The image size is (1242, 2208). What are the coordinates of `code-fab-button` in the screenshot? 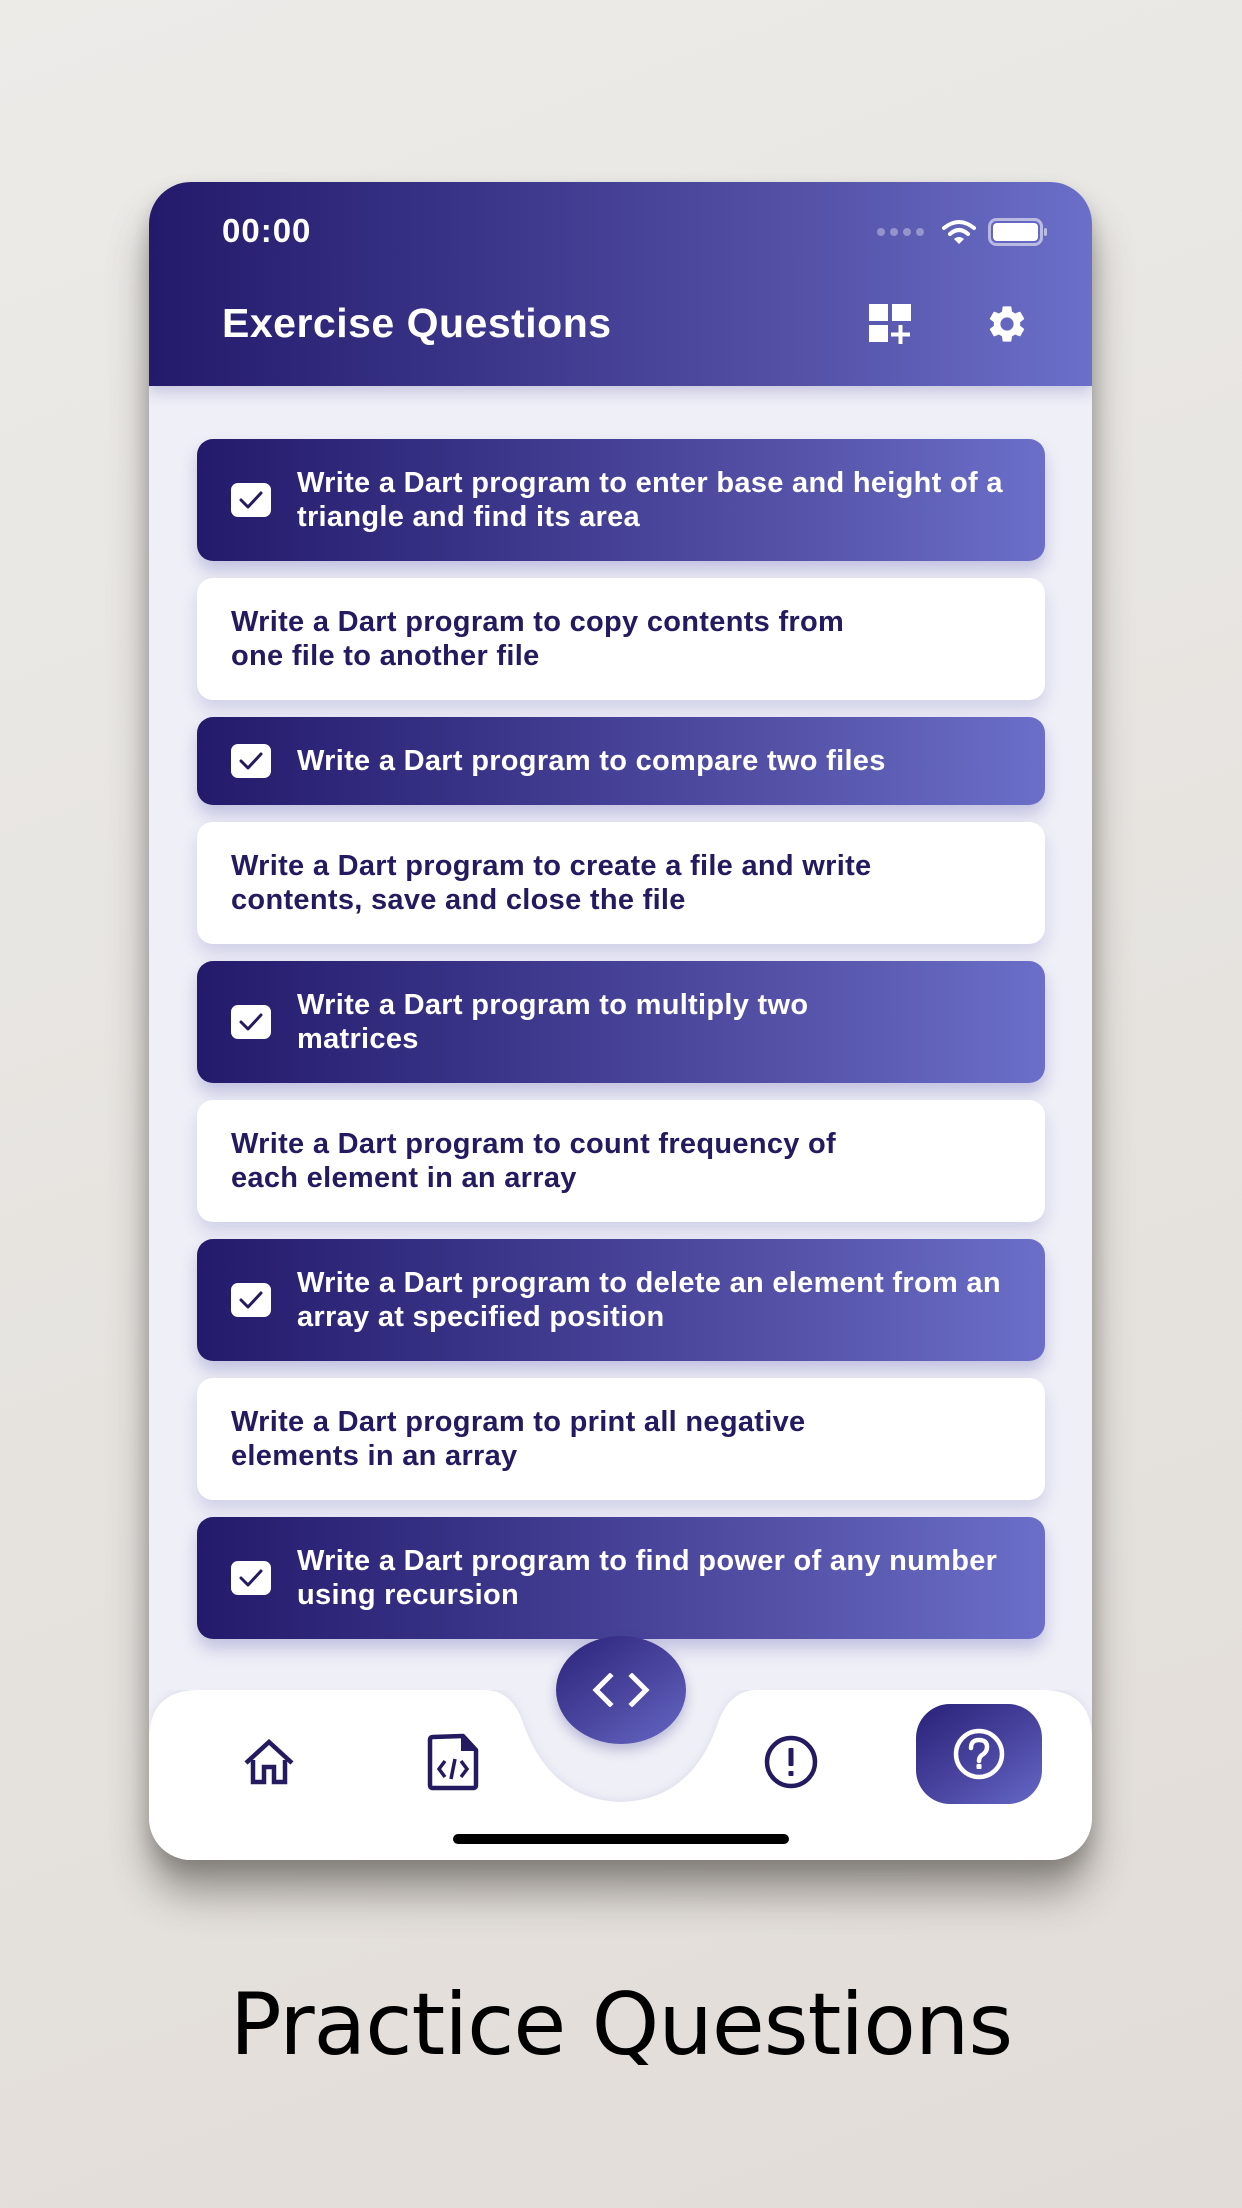 It's located at (621, 1690).